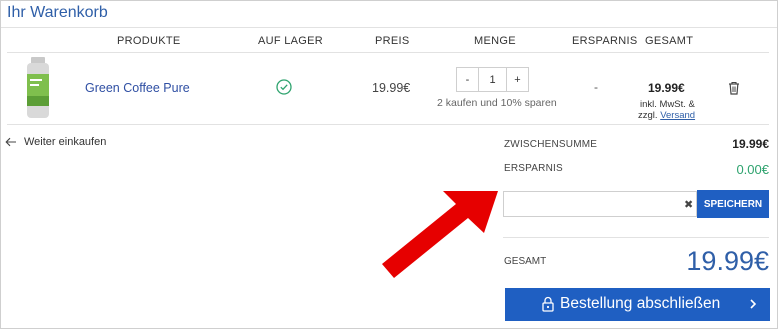  What do you see at coordinates (677, 115) in the screenshot?
I see `shipping-link: Versand` at bounding box center [677, 115].